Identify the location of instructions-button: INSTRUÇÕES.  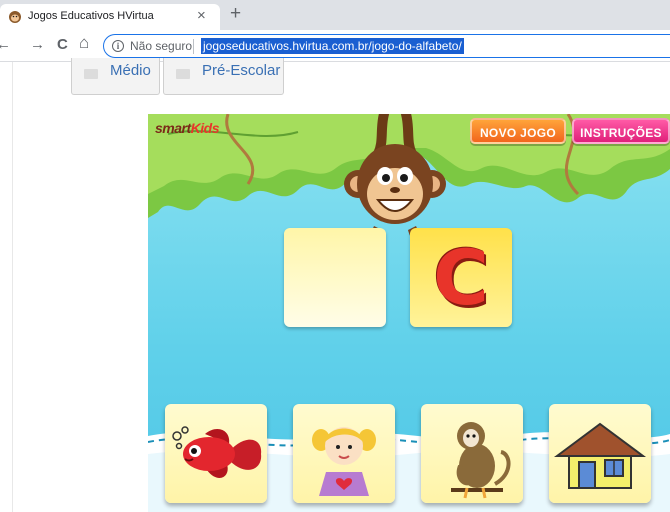
(621, 131).